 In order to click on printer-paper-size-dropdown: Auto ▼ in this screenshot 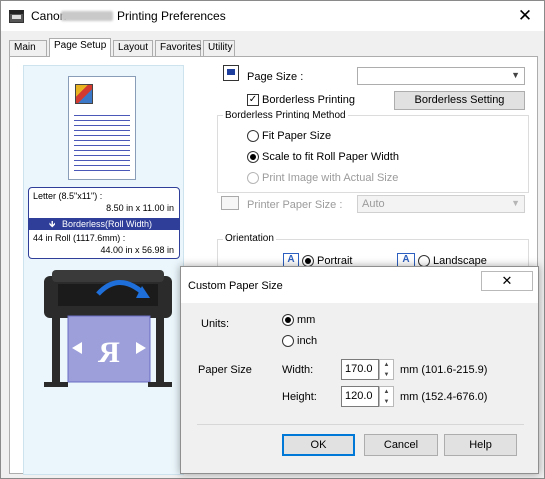, I will do `click(441, 204)`.